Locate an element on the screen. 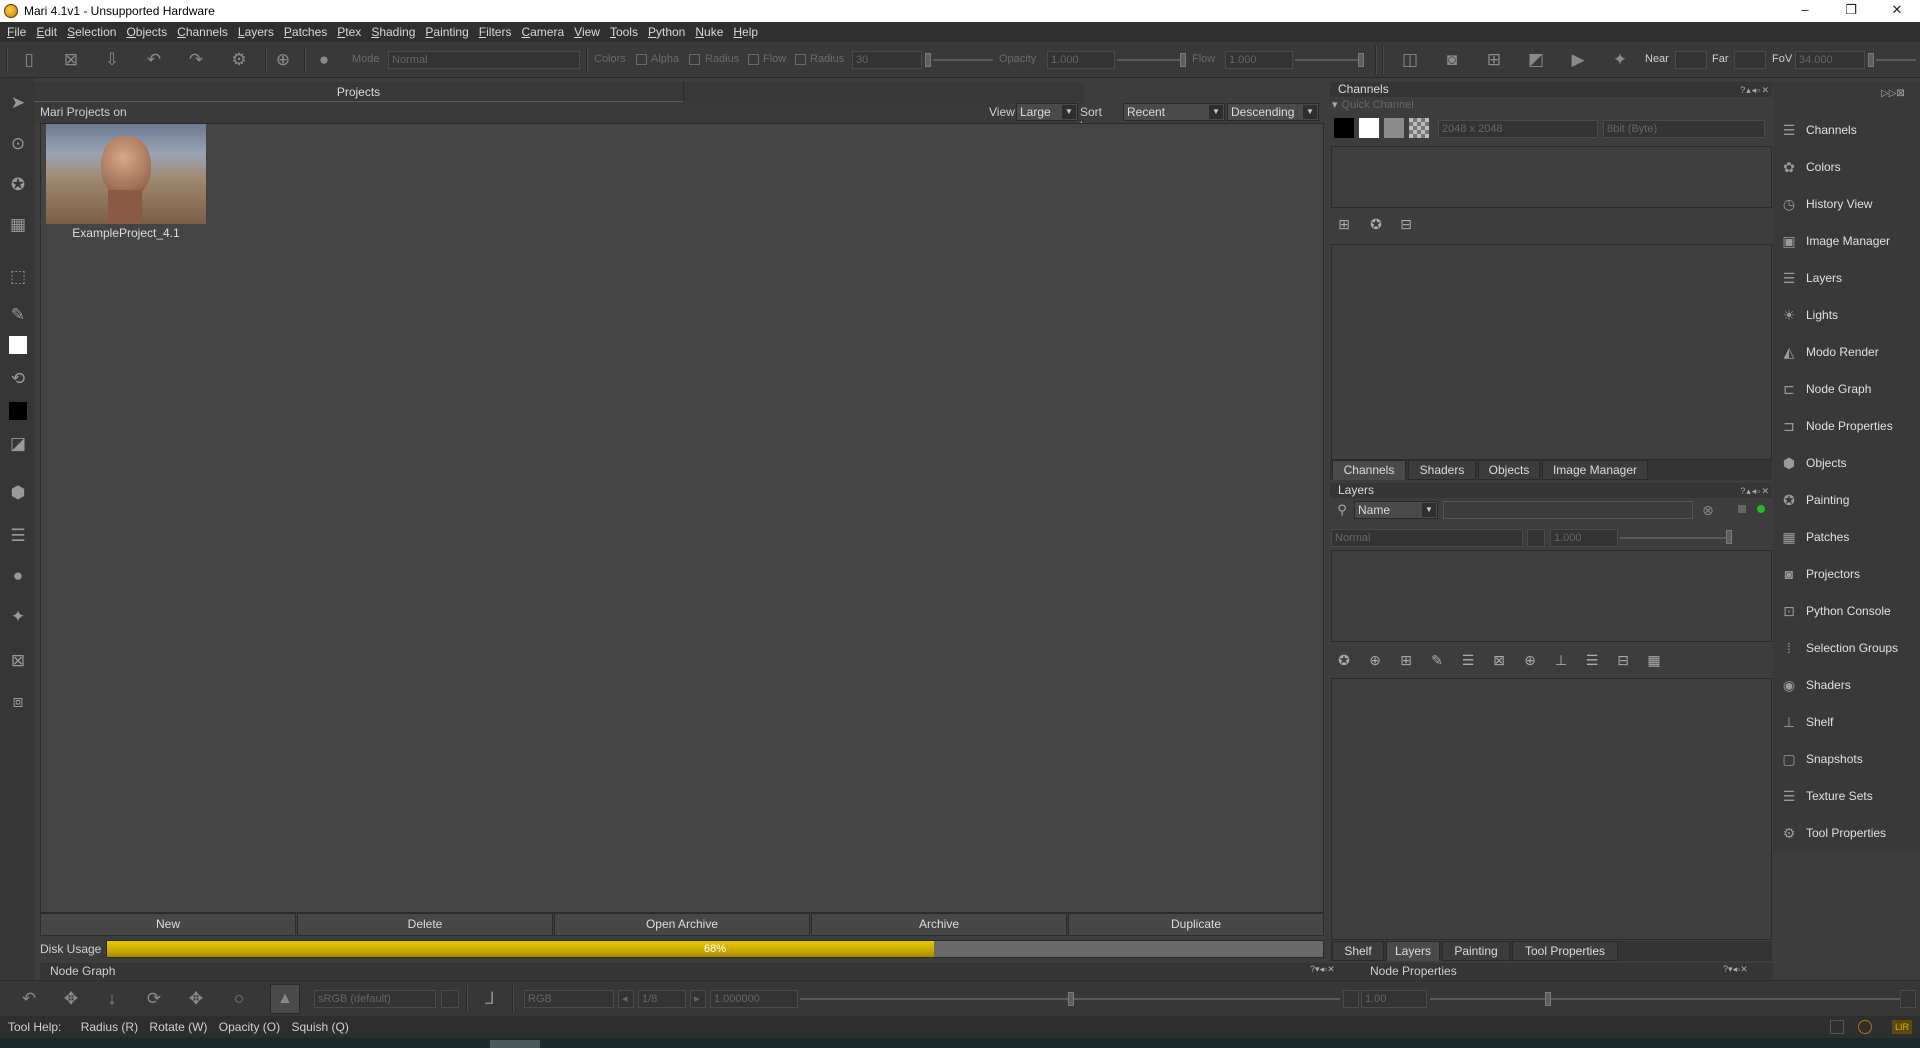 Image resolution: width=1920 pixels, height=1048 pixels. fov-slider is located at coordinates (1896, 60).